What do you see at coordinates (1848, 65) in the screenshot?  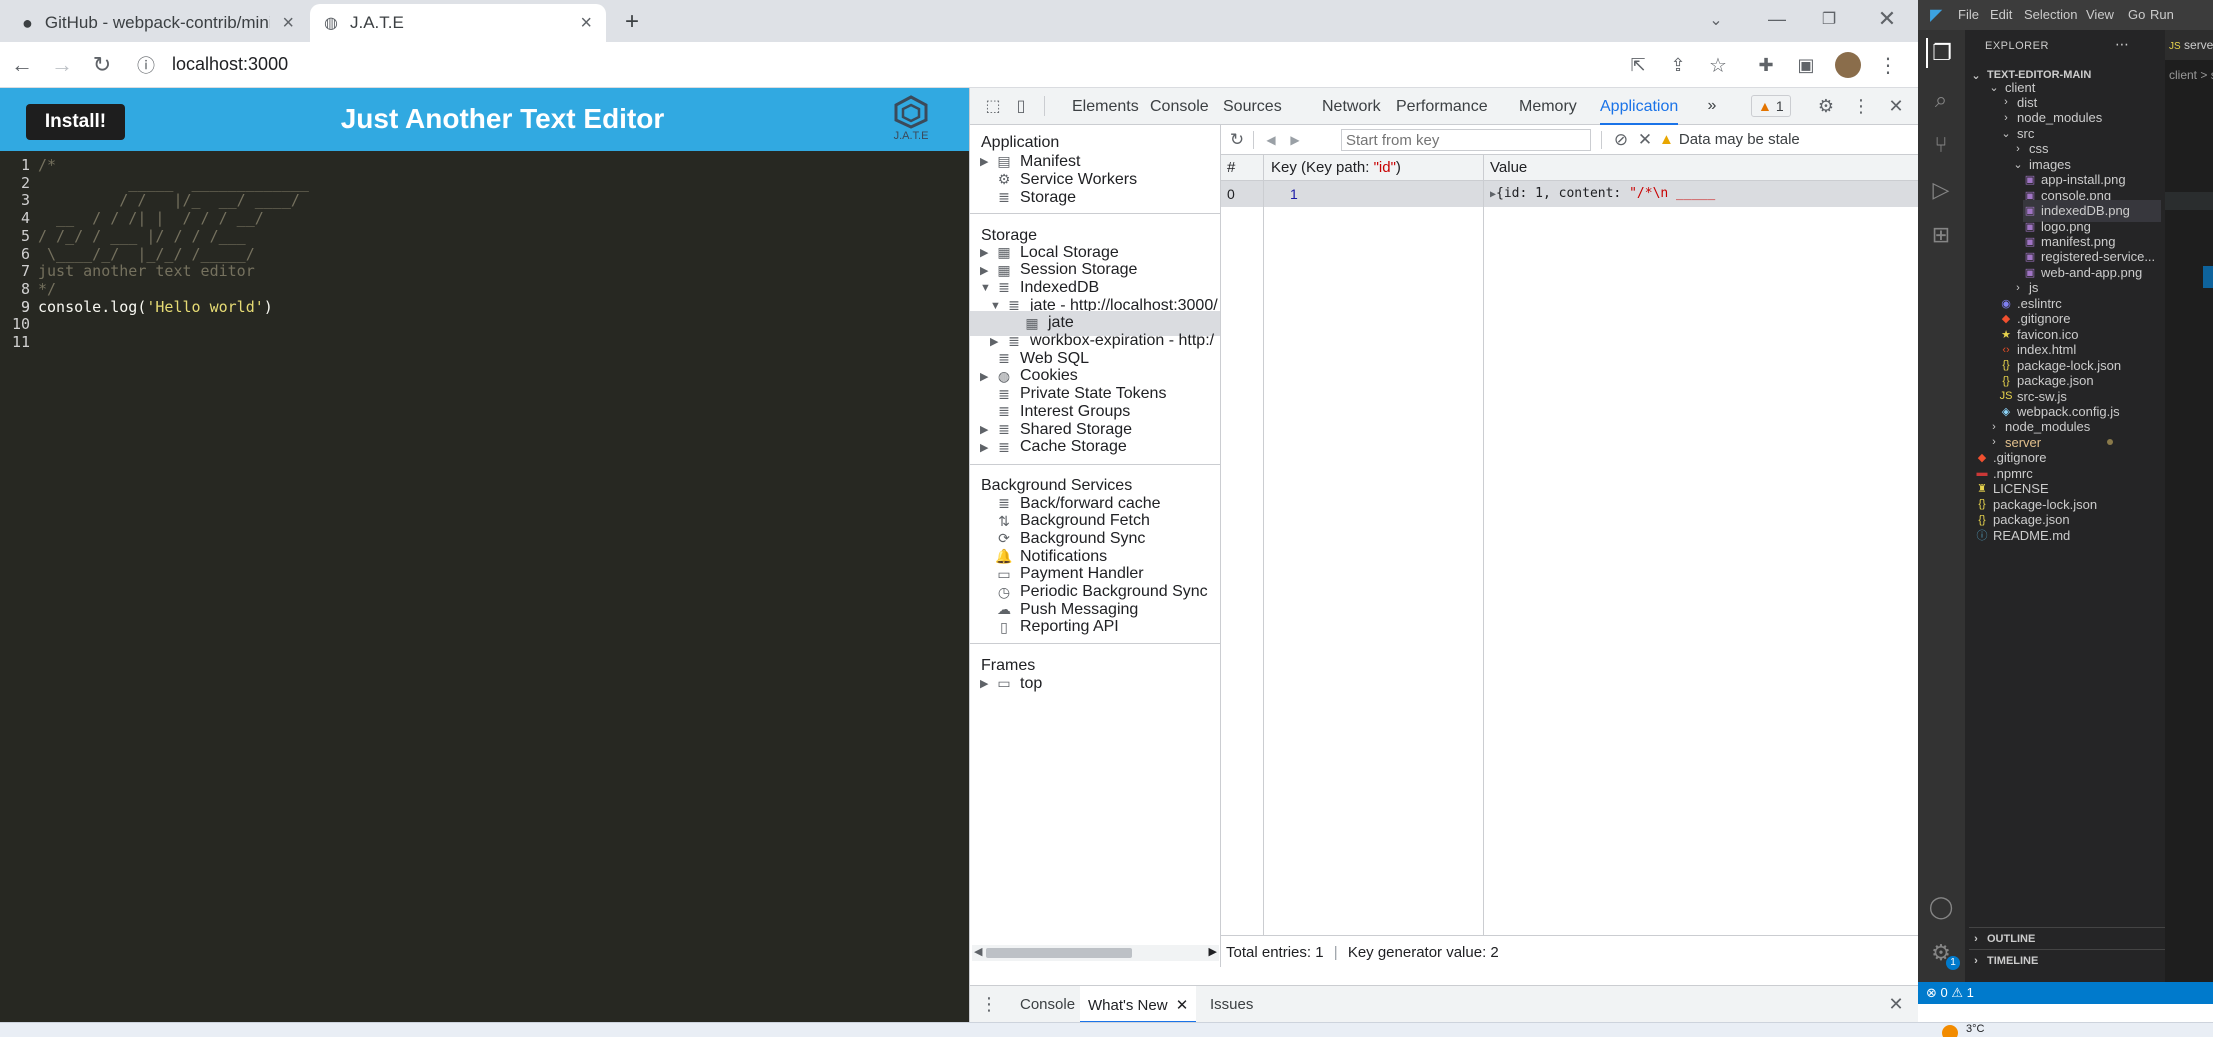 I see `avatar` at bounding box center [1848, 65].